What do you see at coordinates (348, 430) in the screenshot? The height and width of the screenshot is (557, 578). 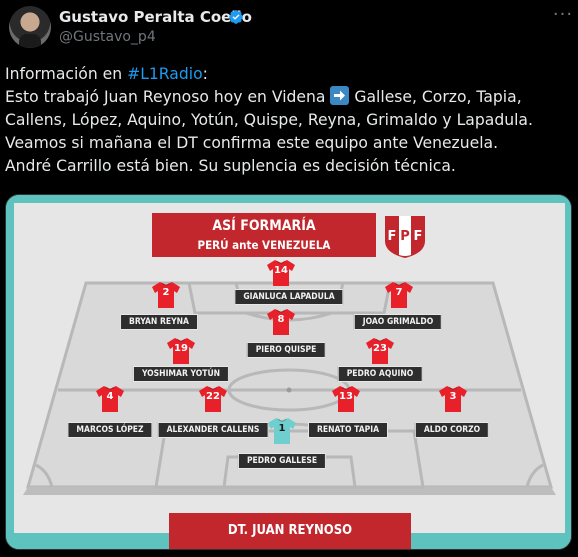 I see `player-name-label: RENATO TAPIA` at bounding box center [348, 430].